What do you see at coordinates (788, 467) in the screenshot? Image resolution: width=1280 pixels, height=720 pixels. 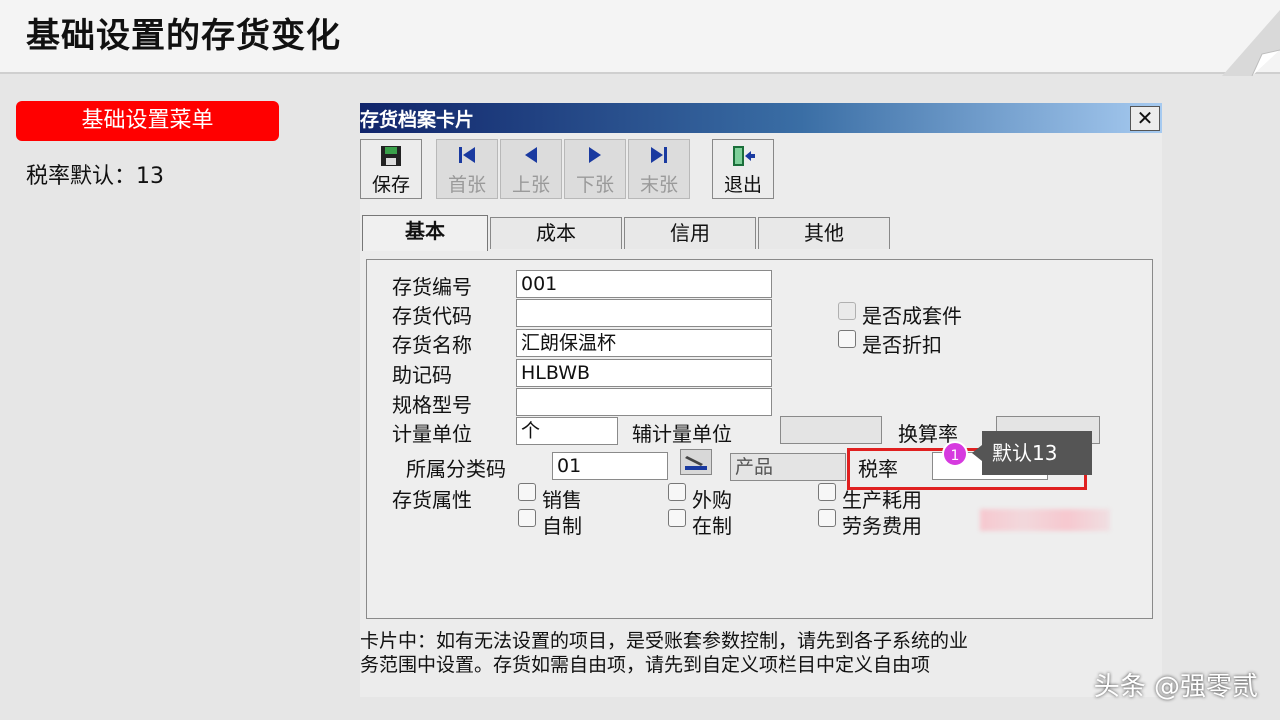 I see `category-name-input: 产品` at bounding box center [788, 467].